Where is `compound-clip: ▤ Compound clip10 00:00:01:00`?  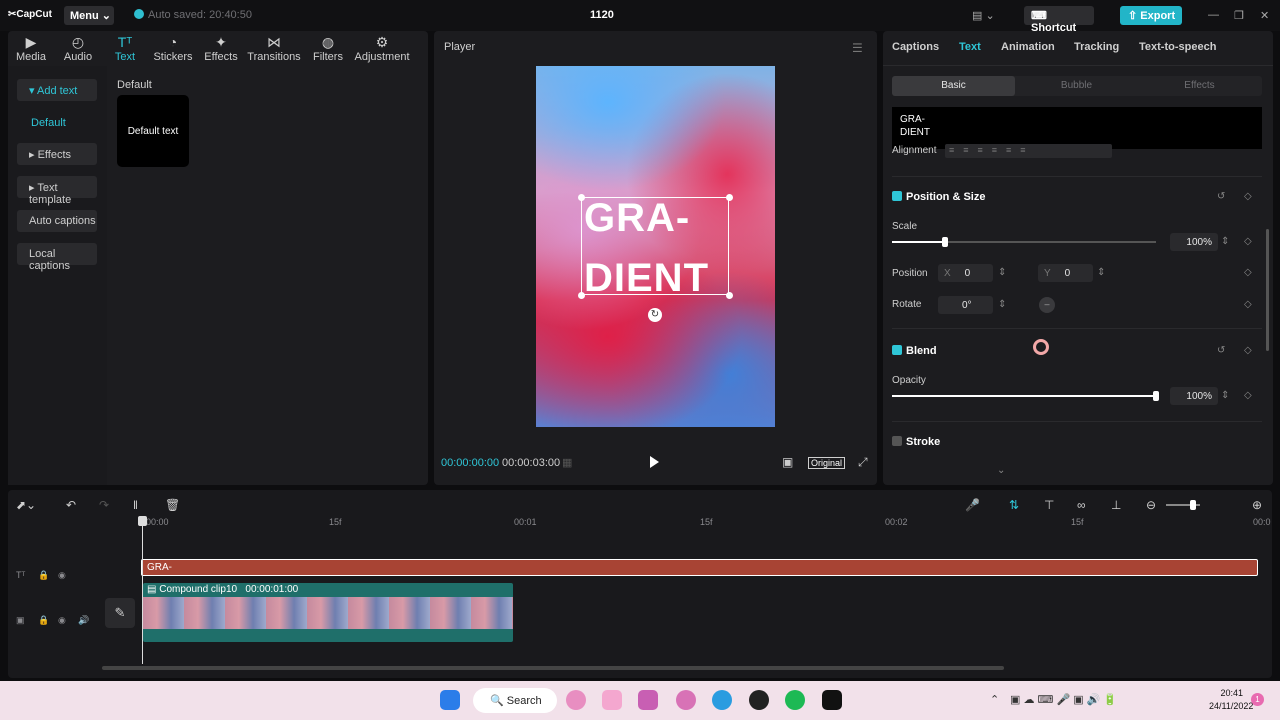
compound-clip: ▤ Compound clip10 00:00:01:00 is located at coordinates (328, 612).